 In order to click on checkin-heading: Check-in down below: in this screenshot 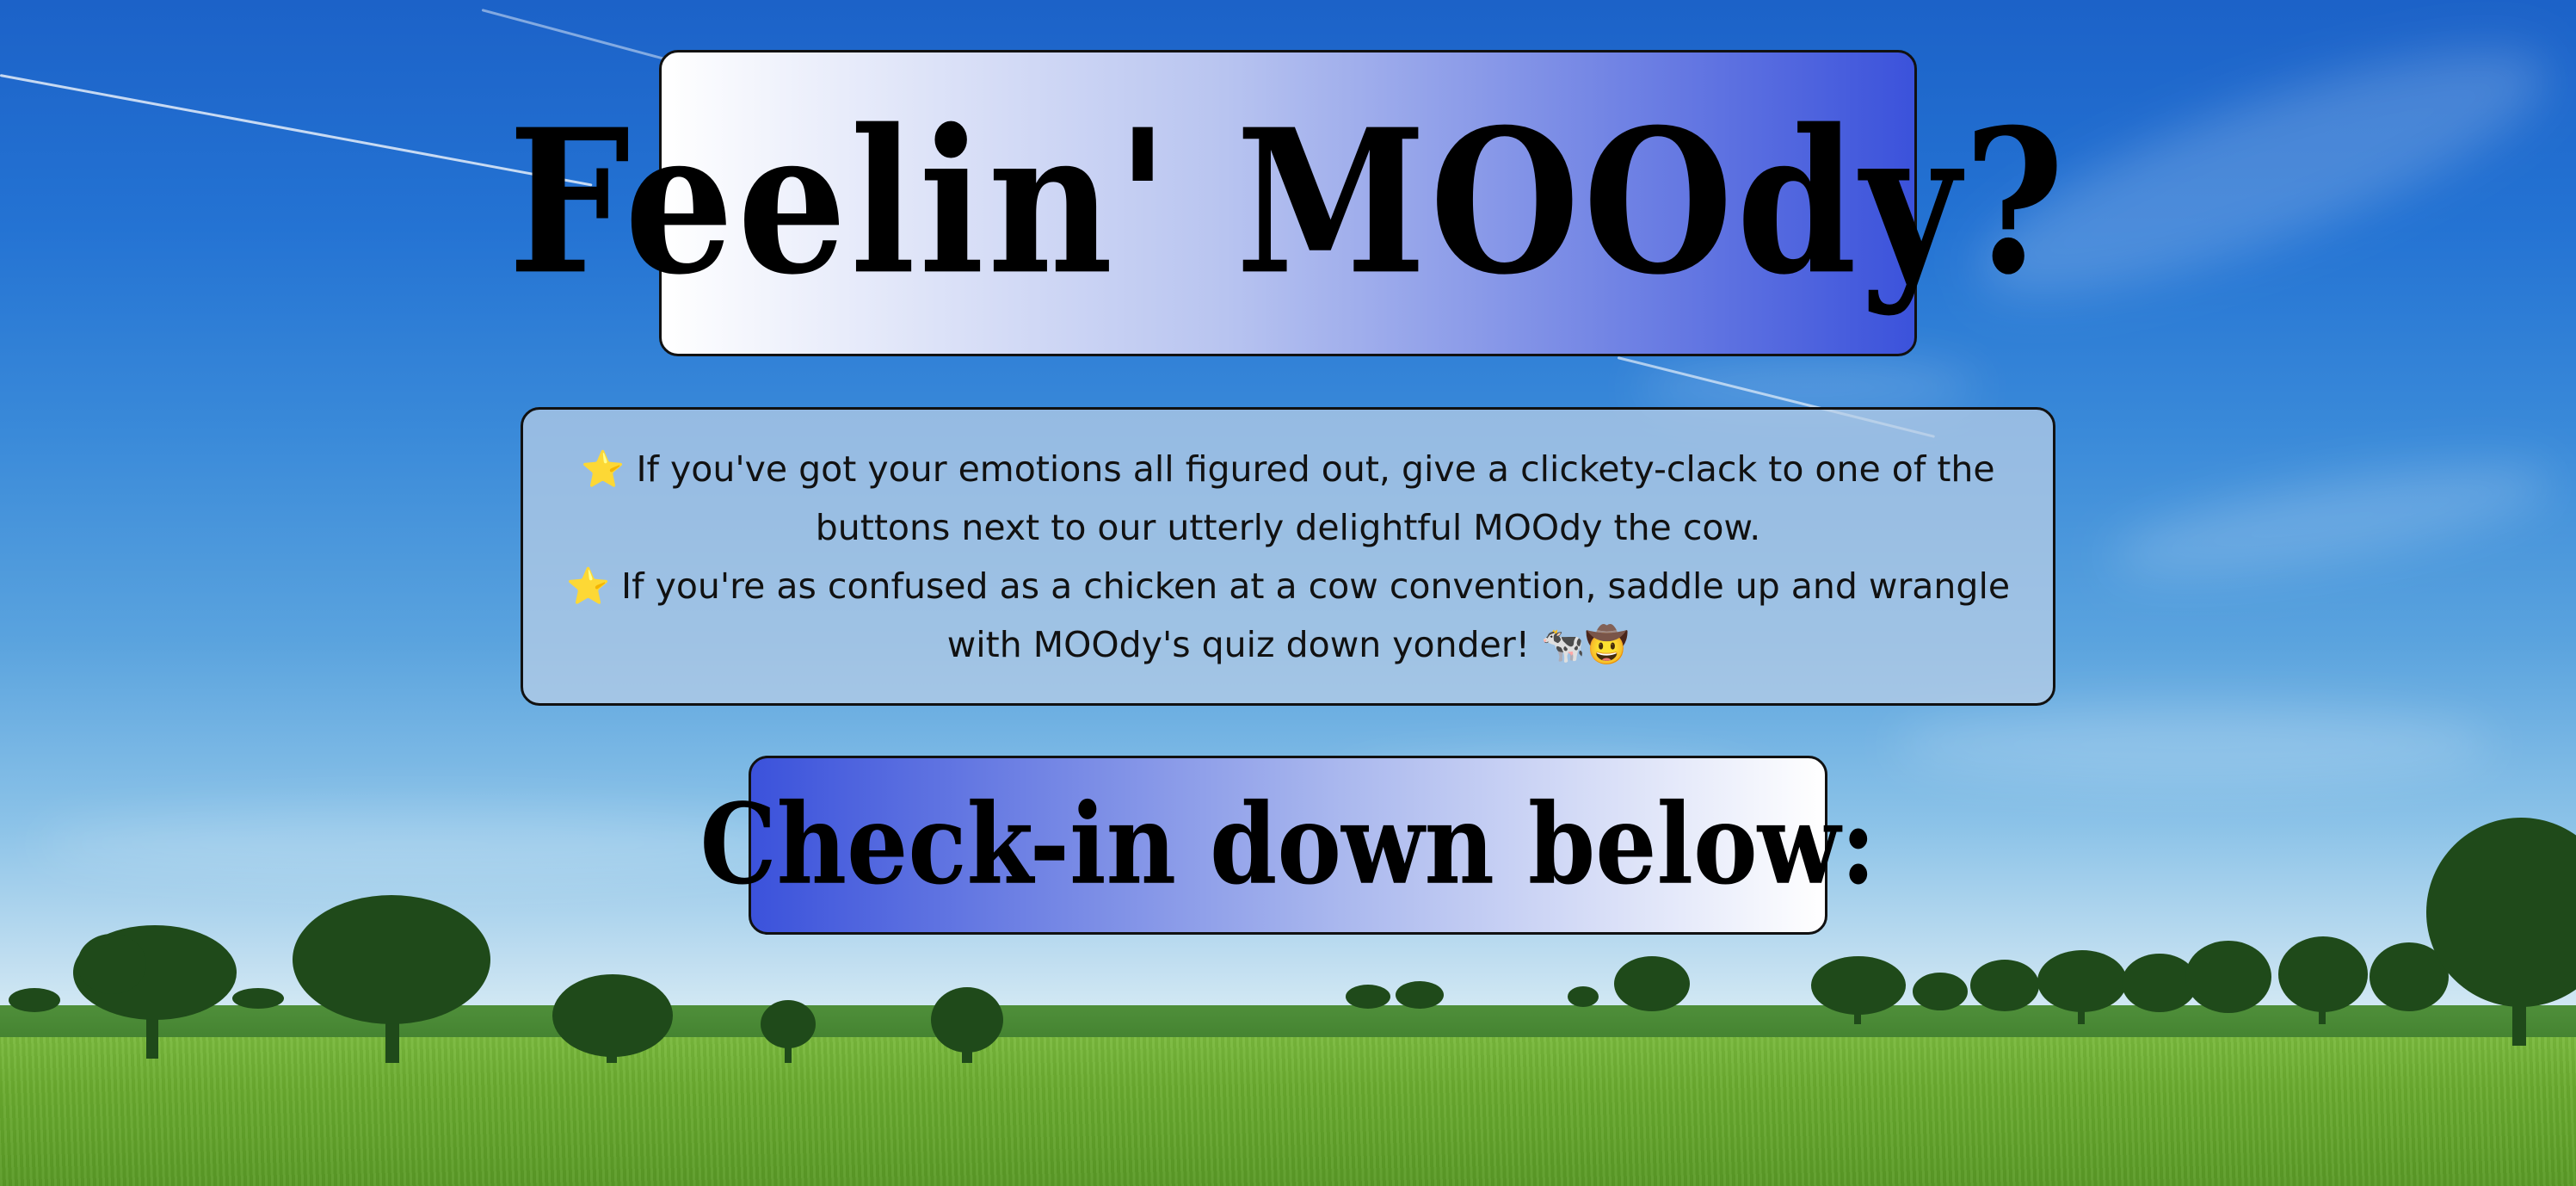, I will do `click(1288, 845)`.